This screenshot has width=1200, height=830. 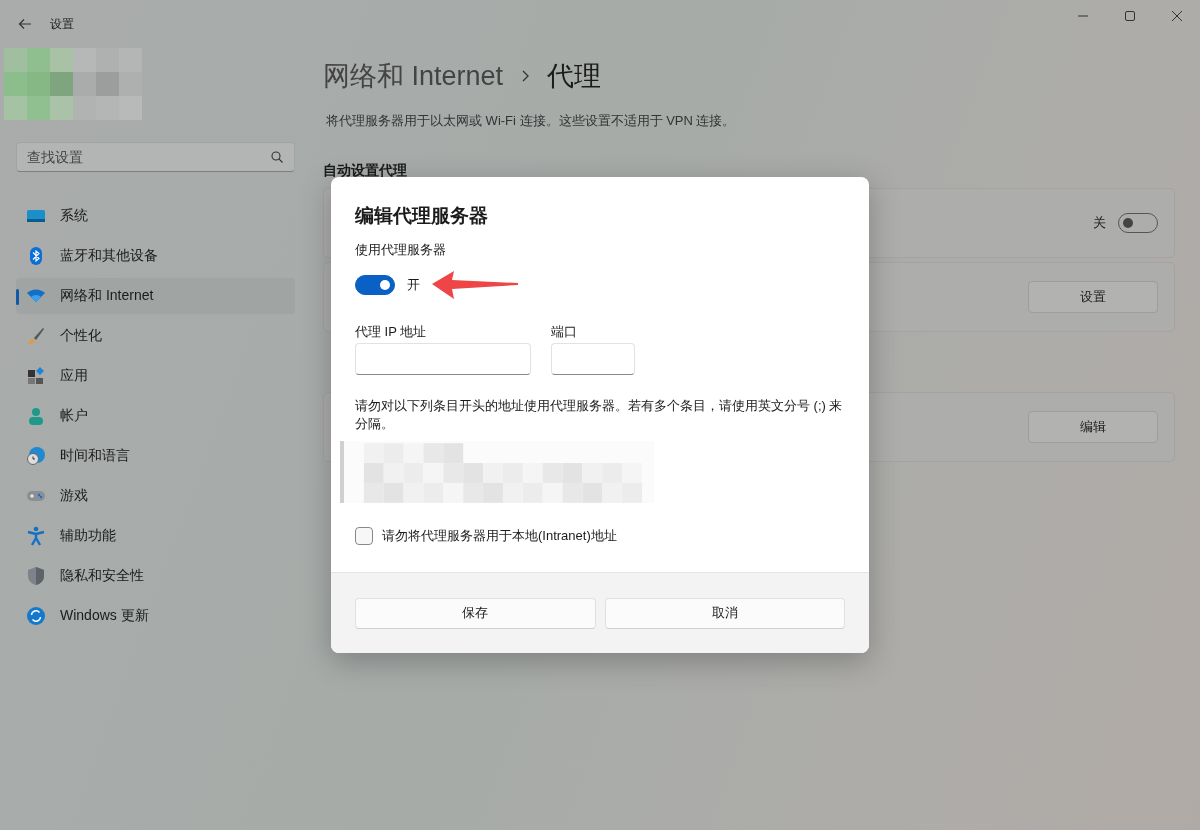 What do you see at coordinates (564, 332) in the screenshot?
I see `field-label: 端口` at bounding box center [564, 332].